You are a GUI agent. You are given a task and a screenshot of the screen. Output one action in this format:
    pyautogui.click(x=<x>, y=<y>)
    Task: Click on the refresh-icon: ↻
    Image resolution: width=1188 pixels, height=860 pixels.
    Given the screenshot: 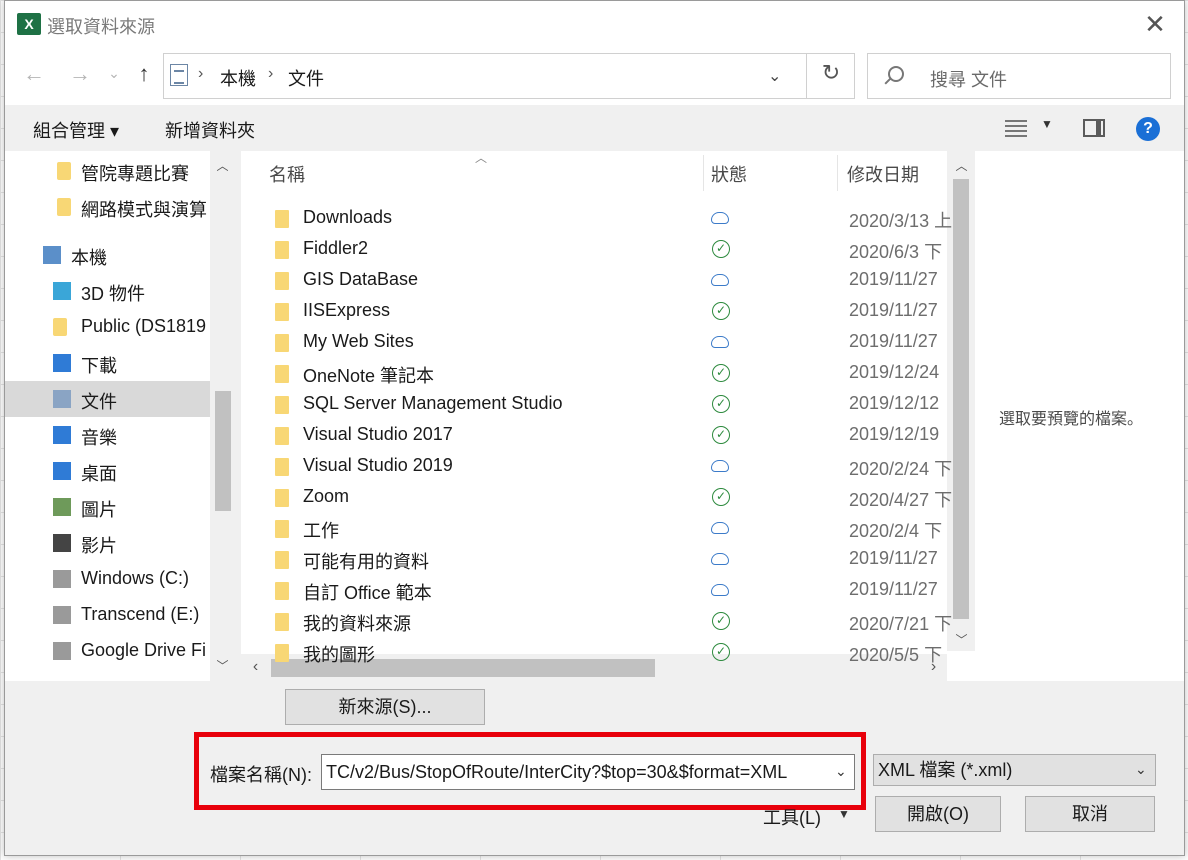 What is the action you would take?
    pyautogui.click(x=831, y=73)
    